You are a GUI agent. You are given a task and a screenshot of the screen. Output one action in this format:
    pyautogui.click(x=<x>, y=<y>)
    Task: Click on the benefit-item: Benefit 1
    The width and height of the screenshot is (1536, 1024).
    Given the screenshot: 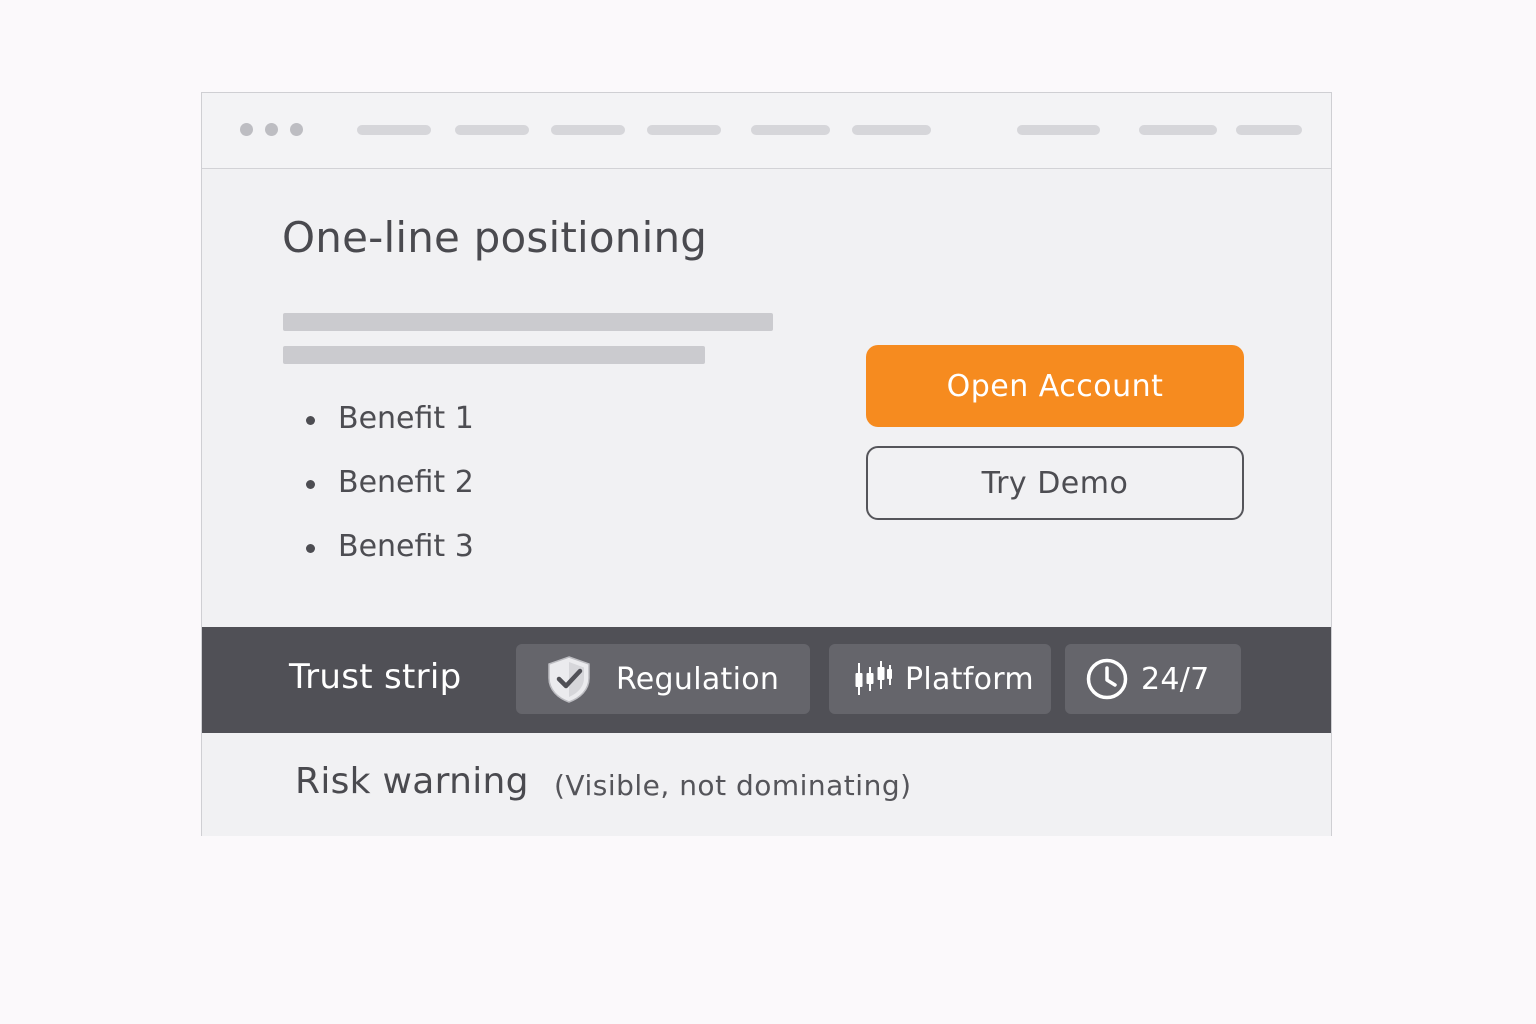 What is the action you would take?
    pyautogui.click(x=388, y=433)
    